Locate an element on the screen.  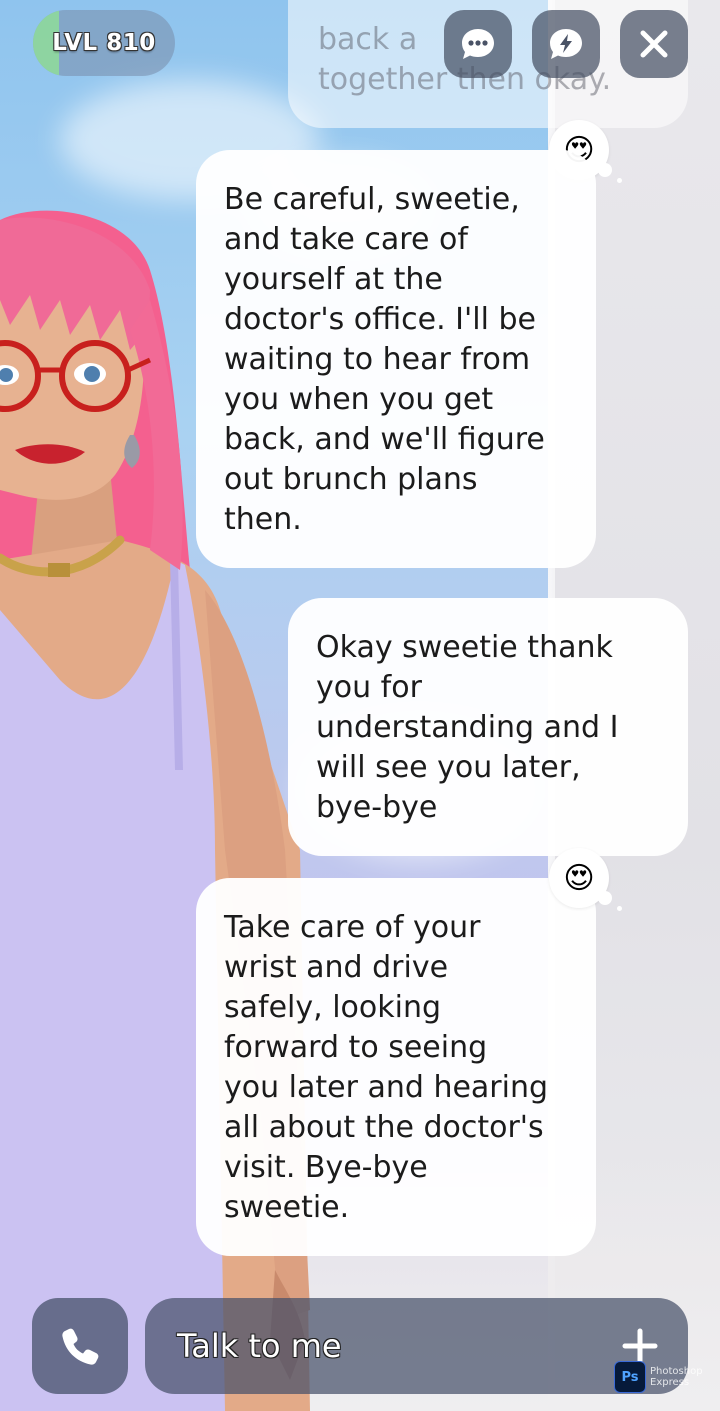
message-line: yourself at the is located at coordinates (333, 279).